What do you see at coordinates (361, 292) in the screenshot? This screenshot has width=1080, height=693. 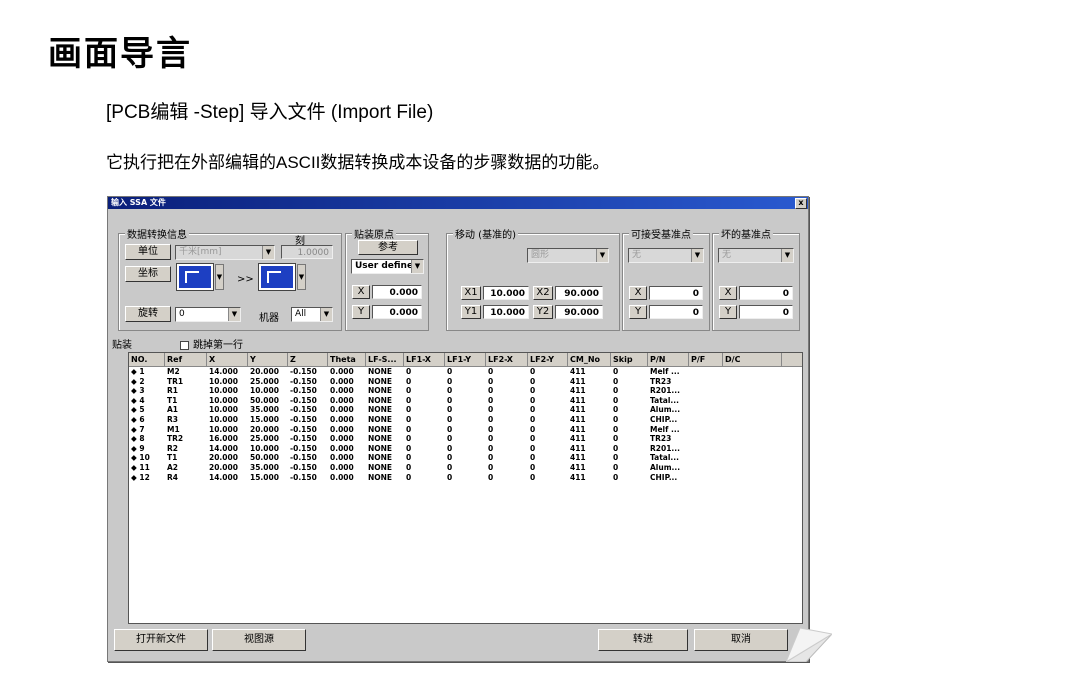 I see `origin-x-label: X` at bounding box center [361, 292].